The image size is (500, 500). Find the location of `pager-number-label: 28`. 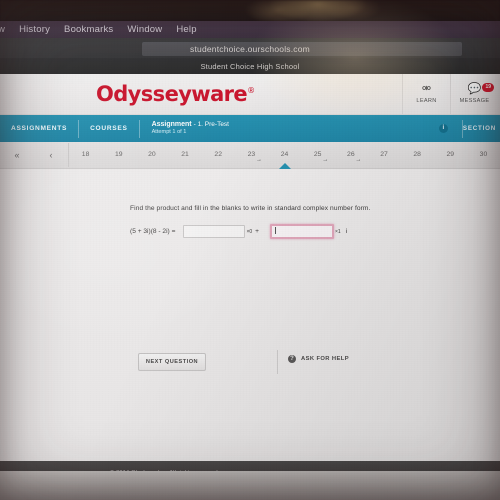

pager-number-label: 28 is located at coordinates (417, 154).